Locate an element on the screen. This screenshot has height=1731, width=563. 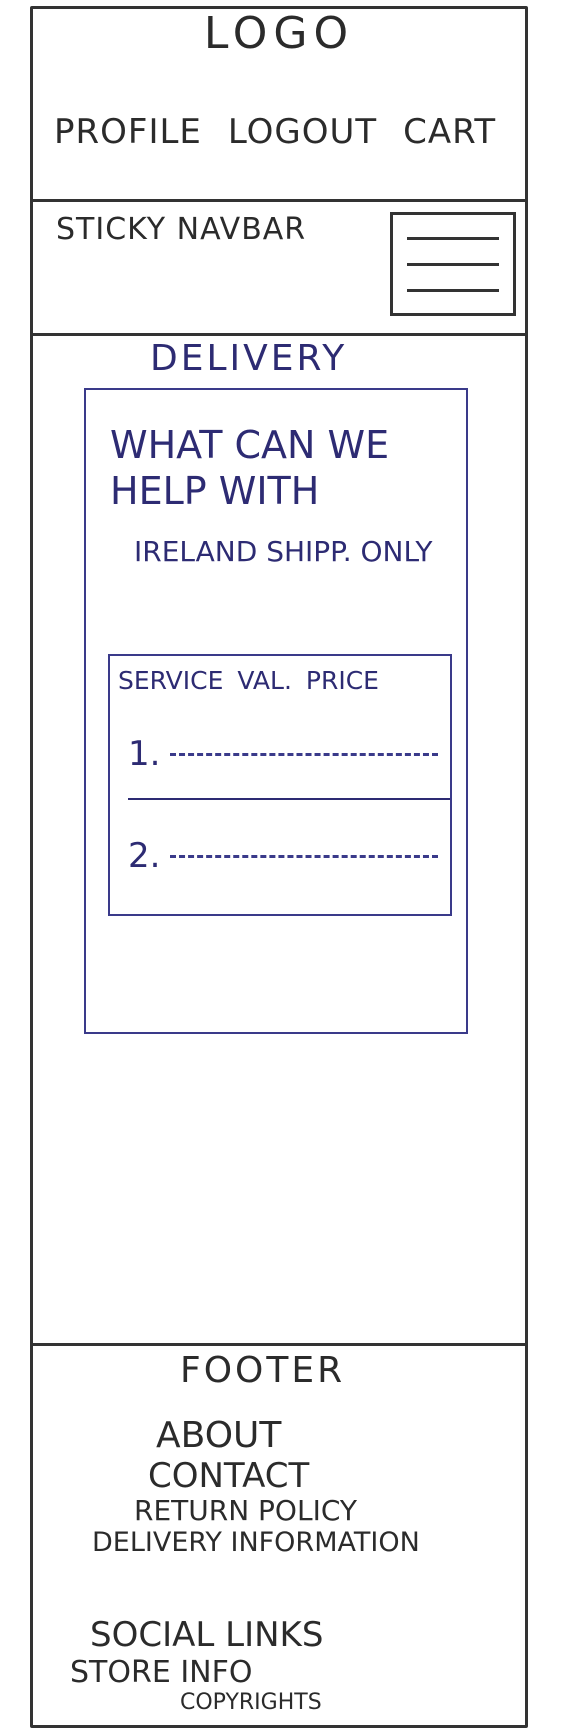
shipping-note: IRELAND SHIPP. ONLY is located at coordinates (283, 551).